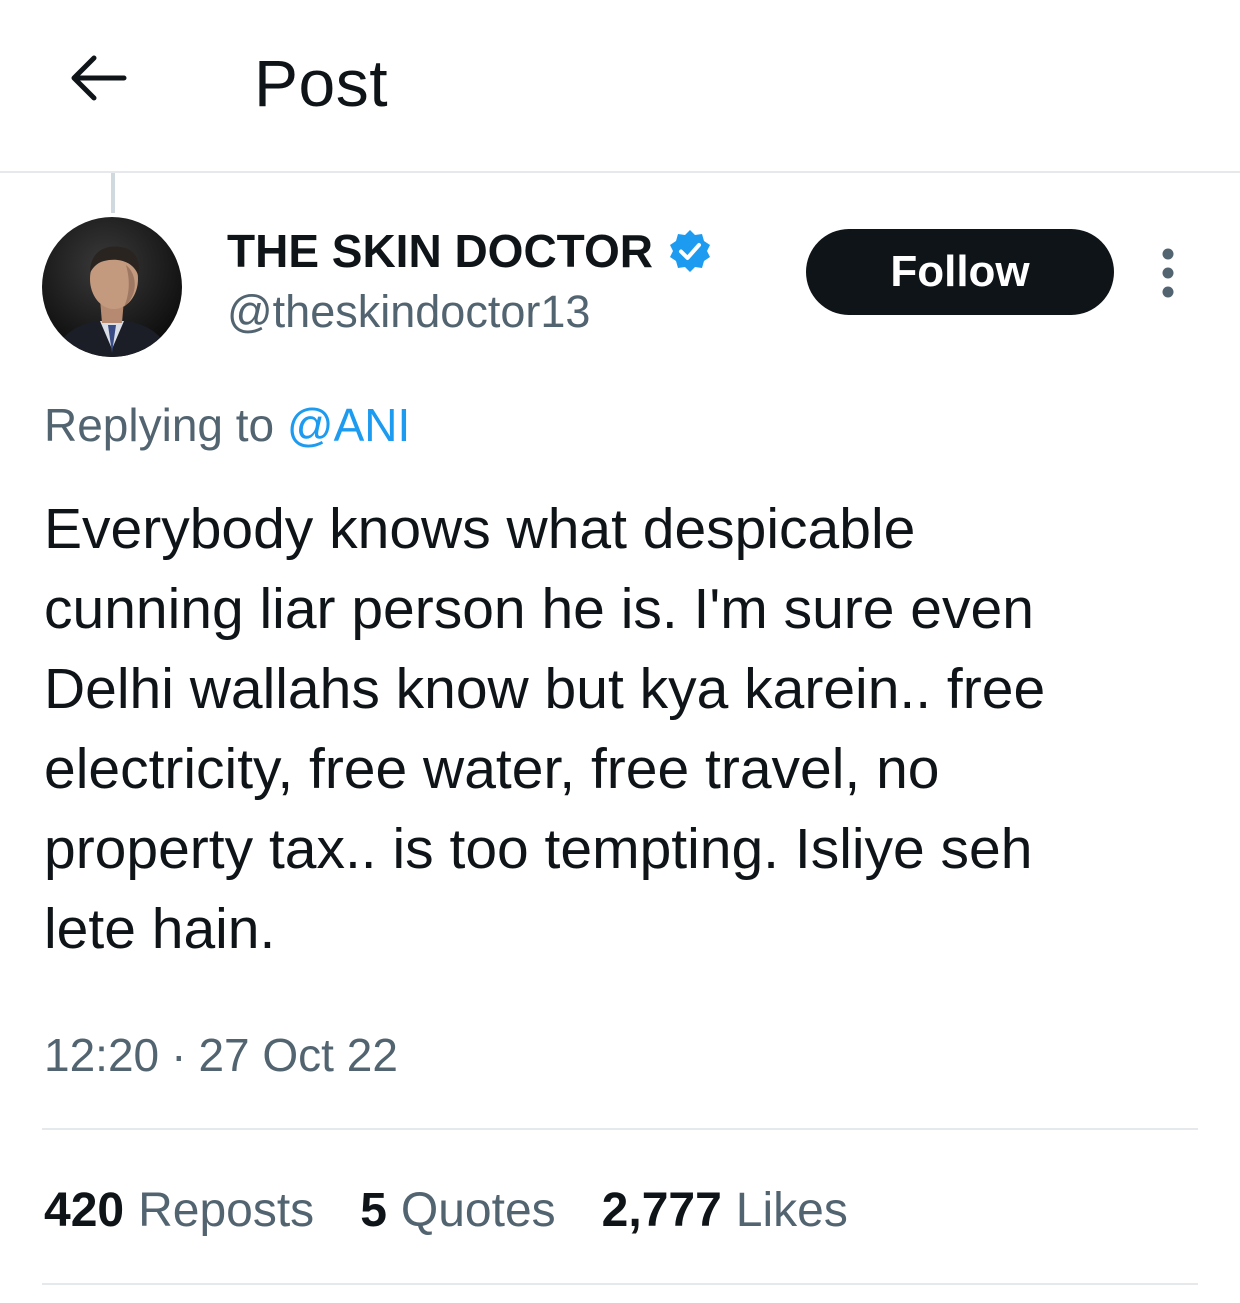 This screenshot has width=1240, height=1303. I want to click on replying-to-label: Replying to, so click(159, 425).